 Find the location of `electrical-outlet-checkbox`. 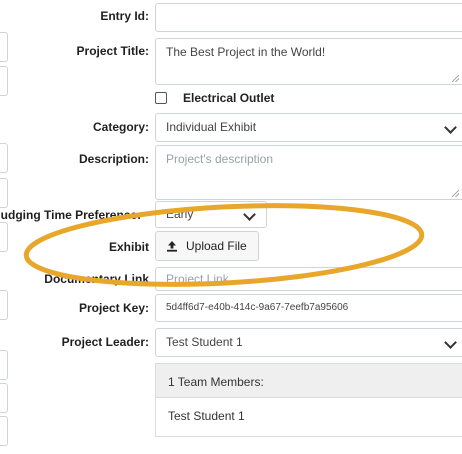

electrical-outlet-checkbox is located at coordinates (161, 98).